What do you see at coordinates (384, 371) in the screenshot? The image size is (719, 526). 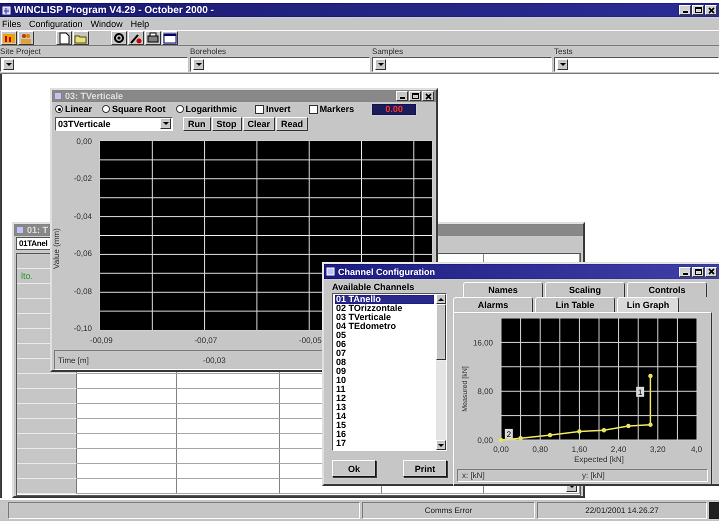 I see `list-item: 09` at bounding box center [384, 371].